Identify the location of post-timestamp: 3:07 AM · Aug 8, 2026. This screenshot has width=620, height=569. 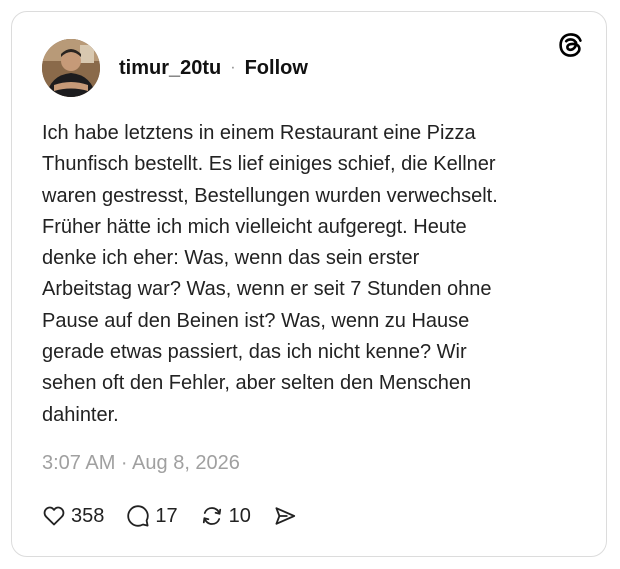
(141, 463).